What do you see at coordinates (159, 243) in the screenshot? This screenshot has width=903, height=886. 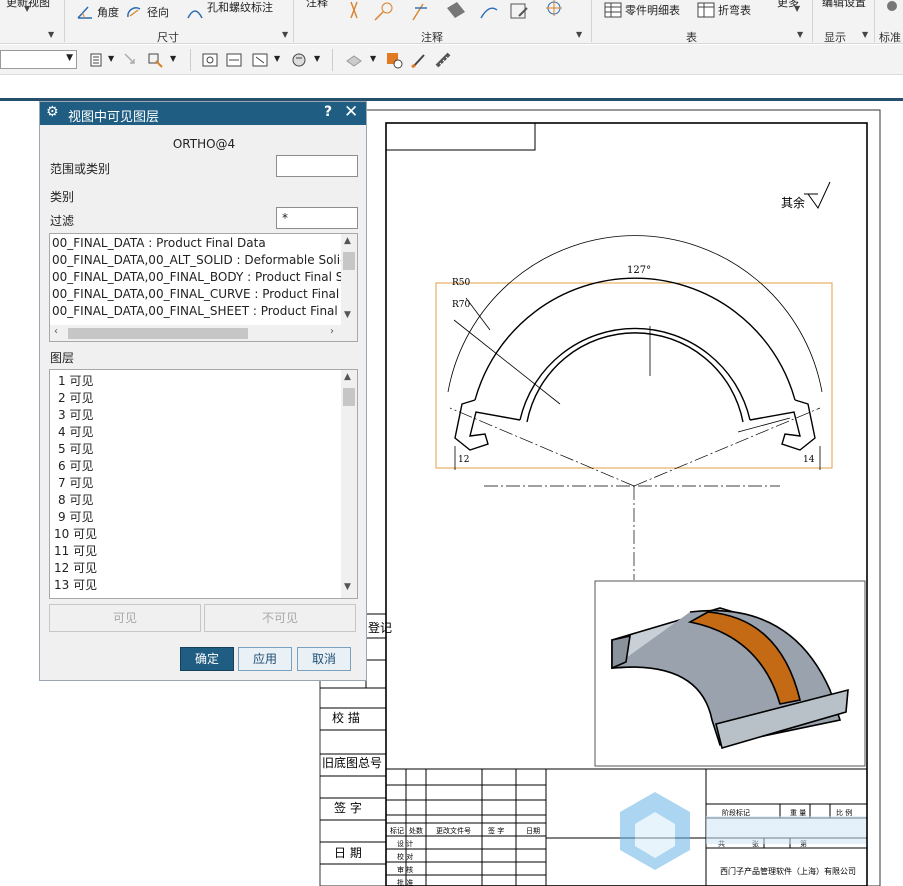 I see `list-item: 00_FINAL_DATA : Product Final Data` at bounding box center [159, 243].